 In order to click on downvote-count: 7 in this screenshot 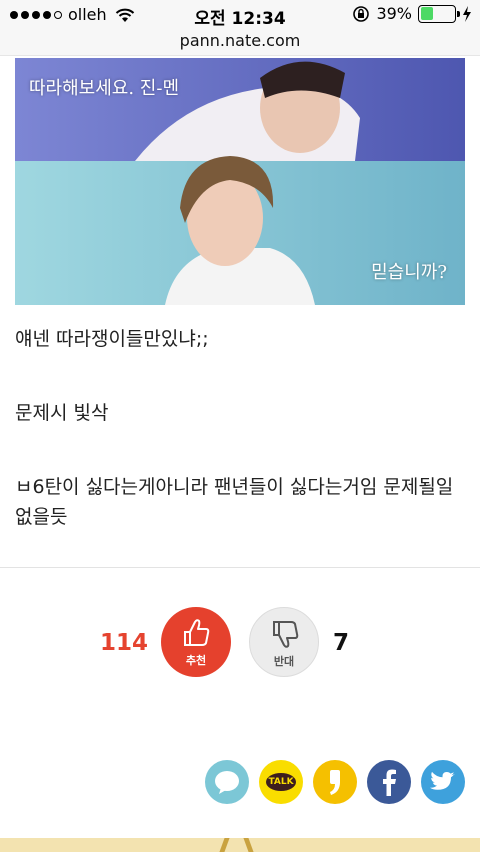, I will do `click(341, 643)`.